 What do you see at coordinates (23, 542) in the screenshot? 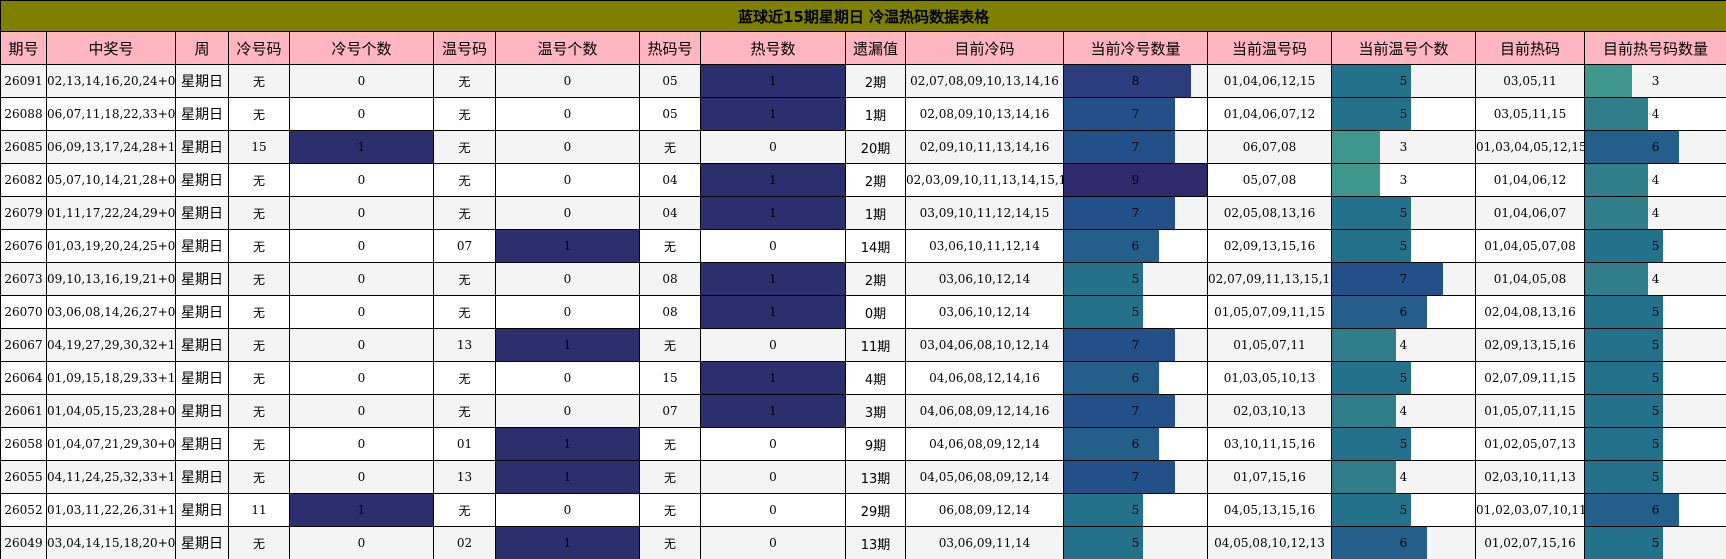
I see `issue-number-cell: 26049` at bounding box center [23, 542].